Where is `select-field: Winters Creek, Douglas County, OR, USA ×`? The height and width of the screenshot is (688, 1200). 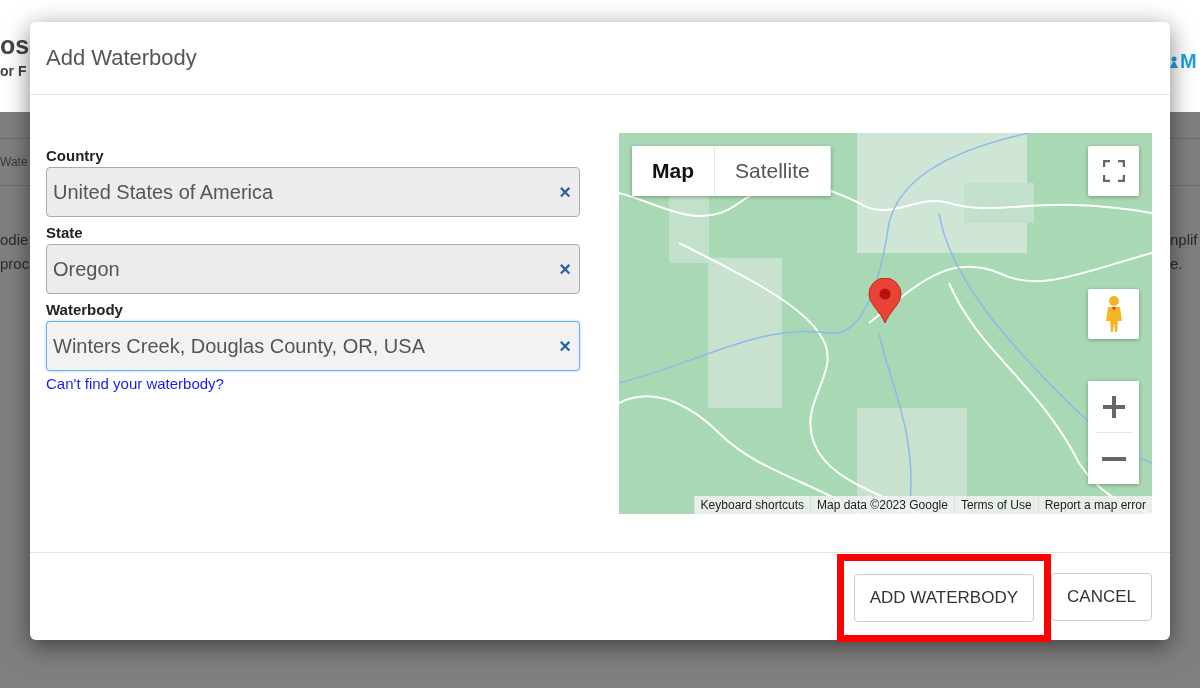
select-field: Winters Creek, Douglas County, OR, USA × is located at coordinates (313, 346).